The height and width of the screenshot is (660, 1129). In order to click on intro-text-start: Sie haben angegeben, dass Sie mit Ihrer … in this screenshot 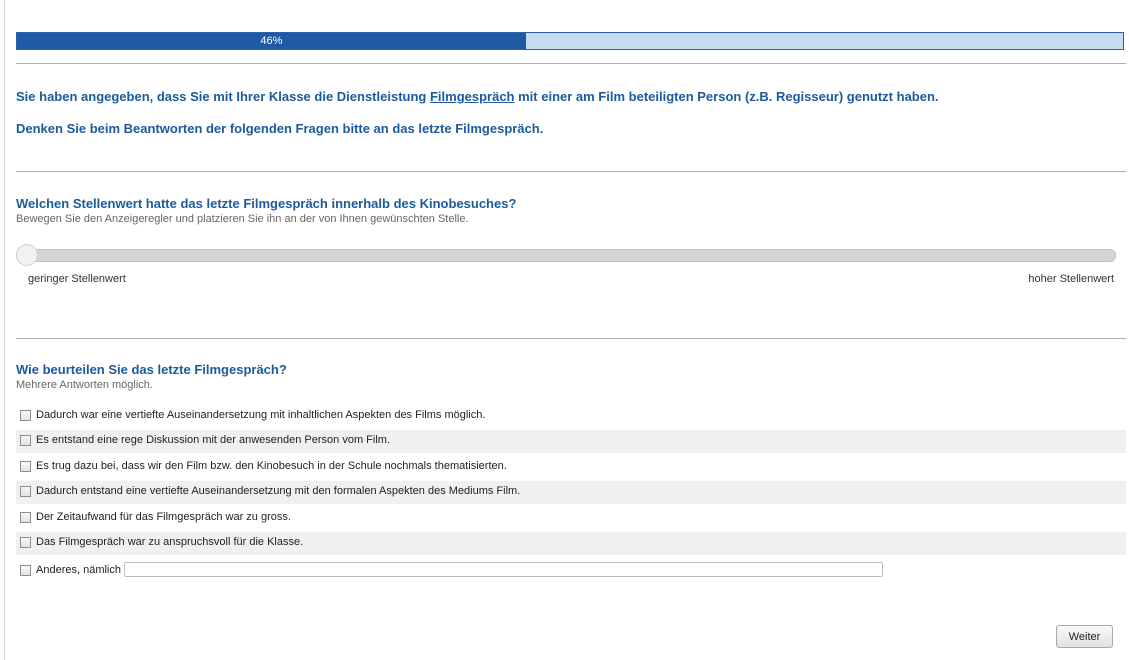, I will do `click(223, 96)`.